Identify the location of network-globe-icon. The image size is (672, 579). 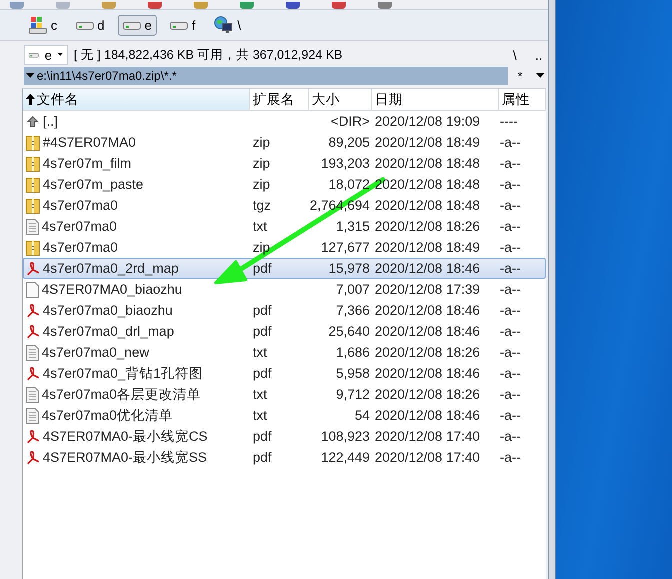
(224, 25).